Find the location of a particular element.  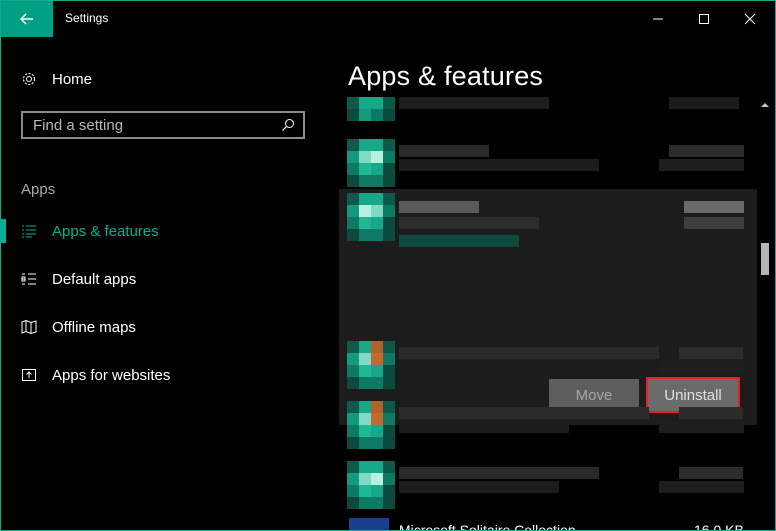

open-in-app-icon is located at coordinates (29, 375).